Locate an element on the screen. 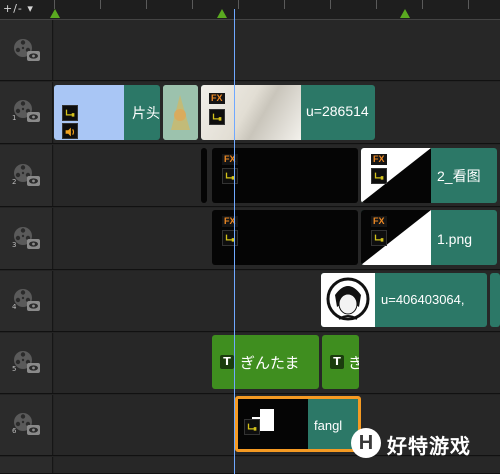 The image size is (500, 474). playhead is located at coordinates (234, 241).